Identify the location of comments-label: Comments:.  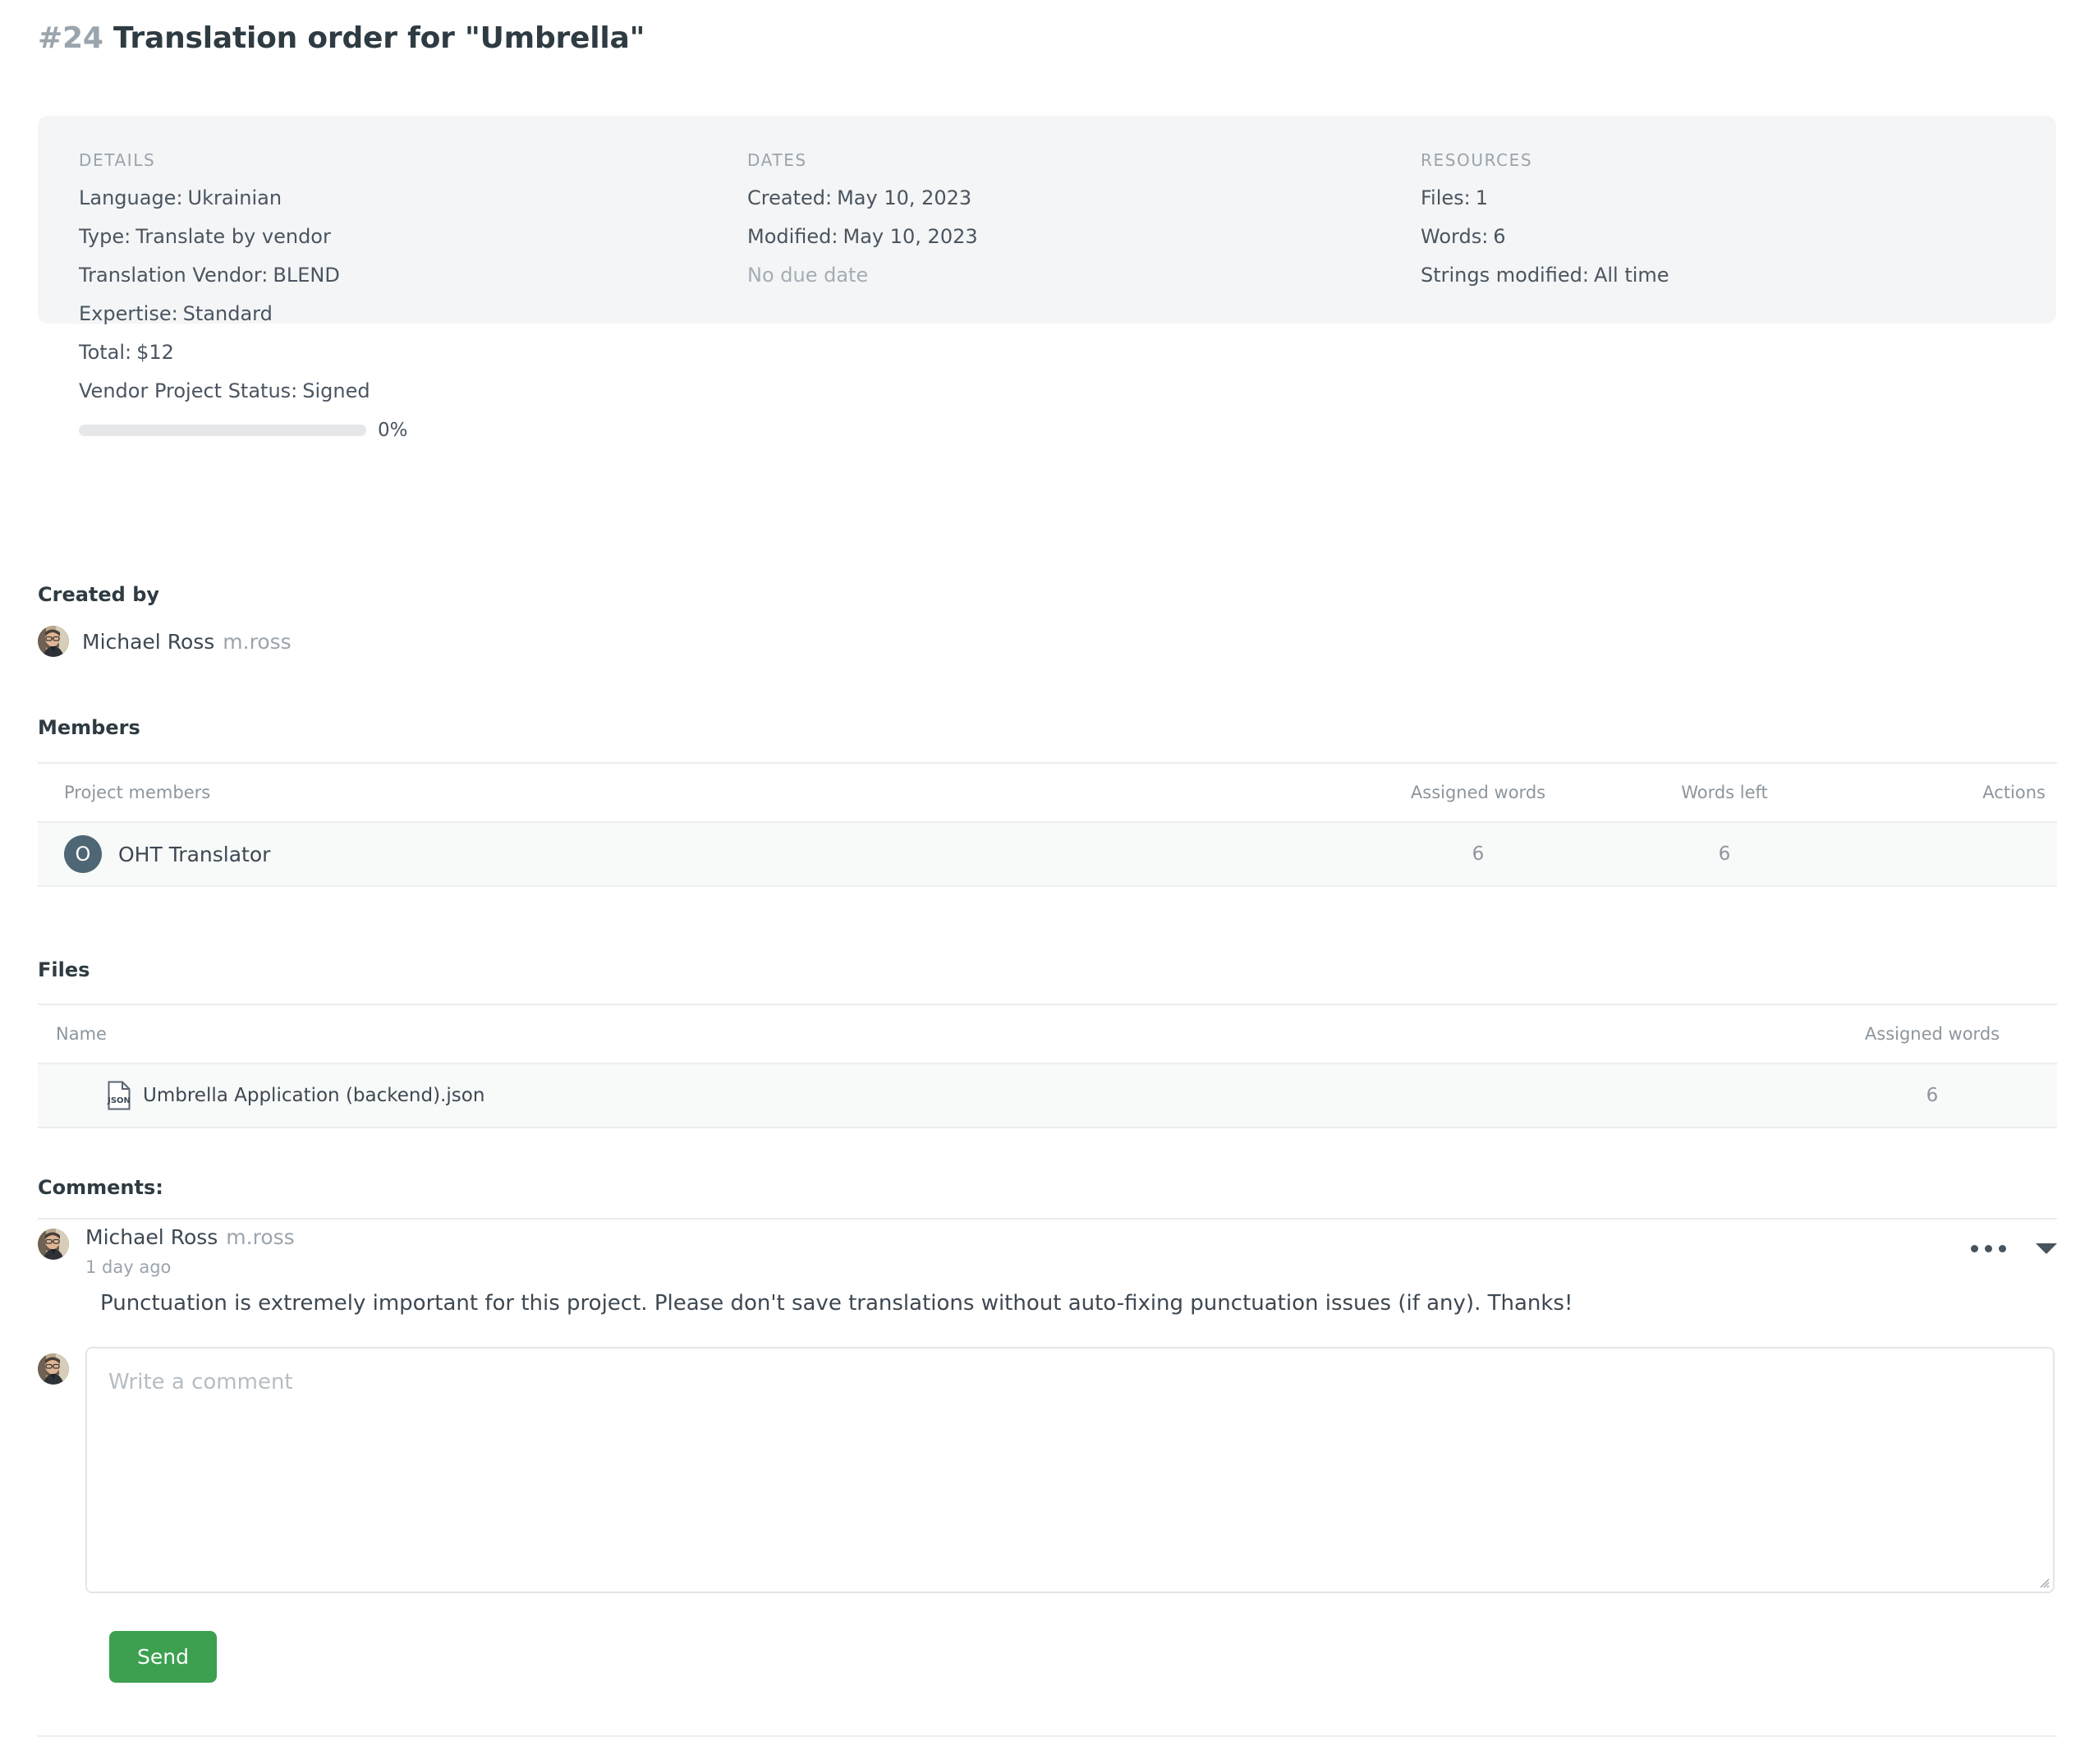
(100, 1187).